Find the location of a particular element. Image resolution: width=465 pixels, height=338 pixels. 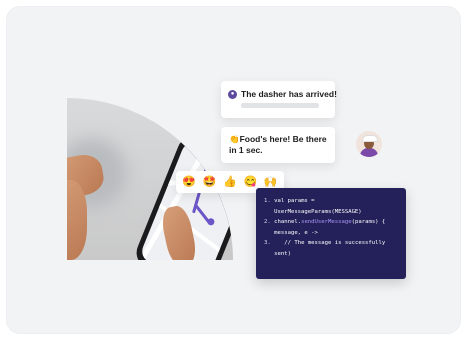

notification-title: The dasher has arrived! is located at coordinates (289, 94).